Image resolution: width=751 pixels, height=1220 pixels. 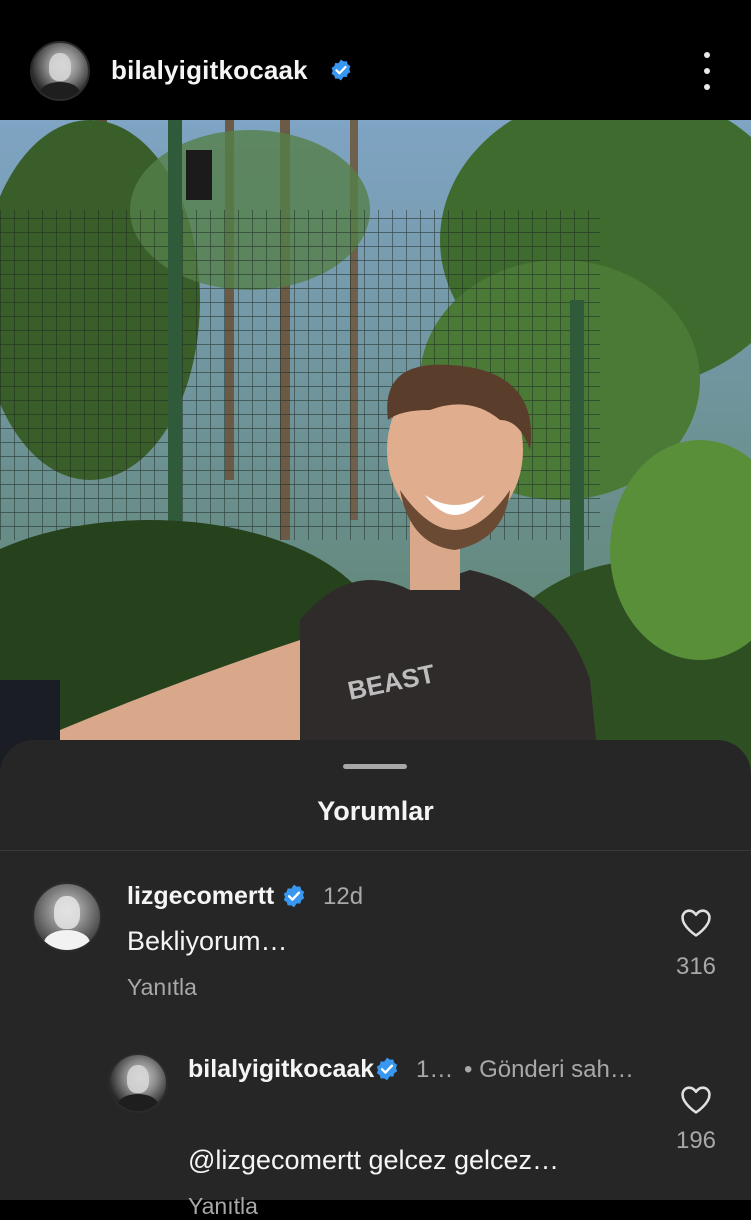 What do you see at coordinates (138, 1083) in the screenshot?
I see `reply-commenter-avatar` at bounding box center [138, 1083].